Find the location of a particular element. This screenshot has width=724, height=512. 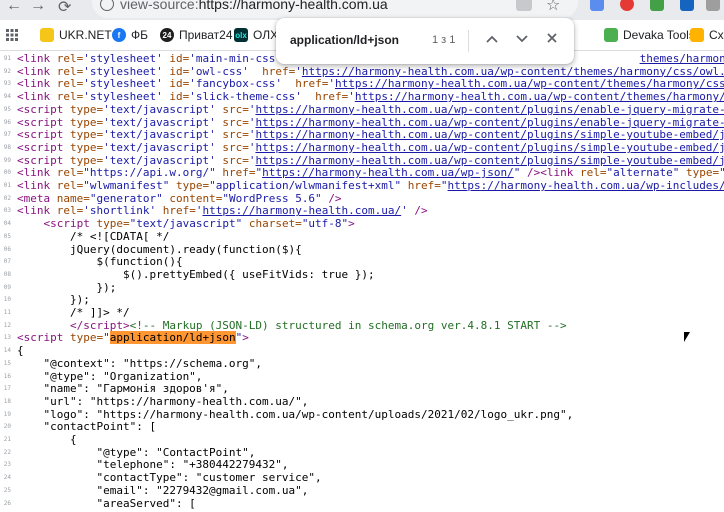

close-icon is located at coordinates (552, 38).